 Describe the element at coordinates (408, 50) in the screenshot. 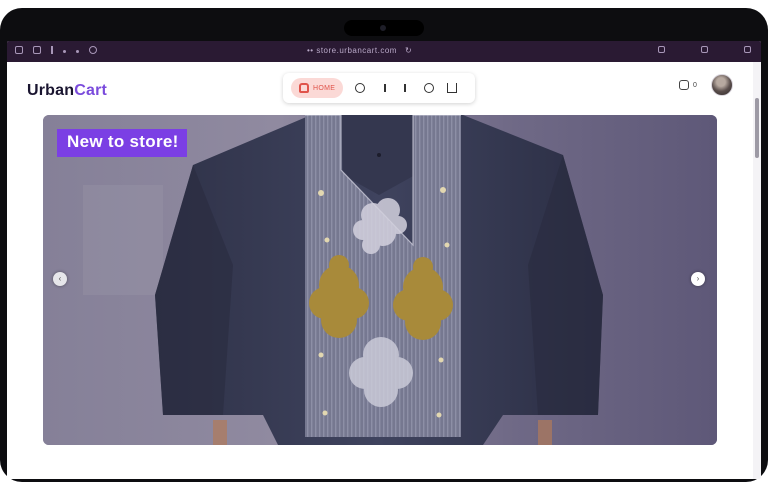

I see `reload-icon: ↻` at that location.